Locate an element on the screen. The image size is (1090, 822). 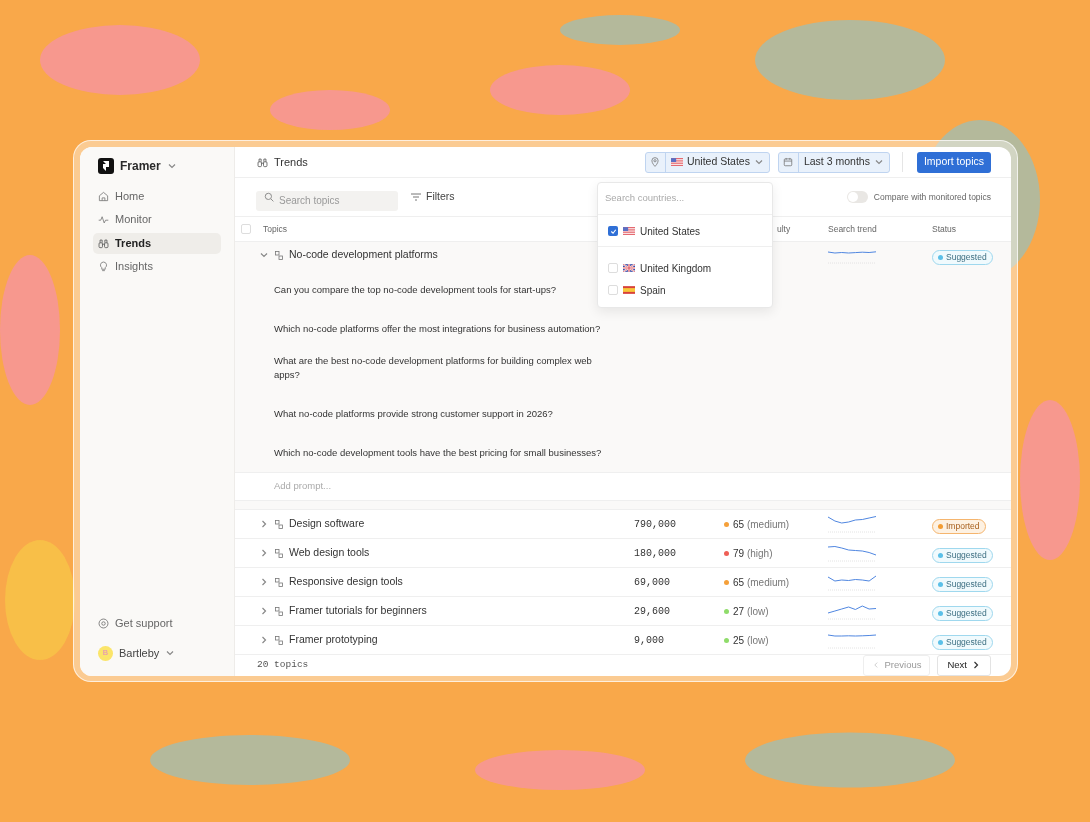
topic-name: Design software is located at coordinates (327, 524).